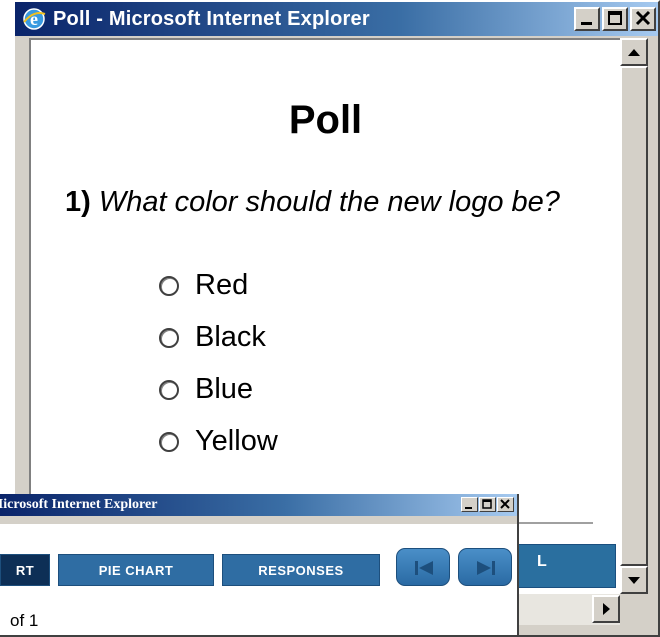  I want to click on next-button, so click(485, 567).